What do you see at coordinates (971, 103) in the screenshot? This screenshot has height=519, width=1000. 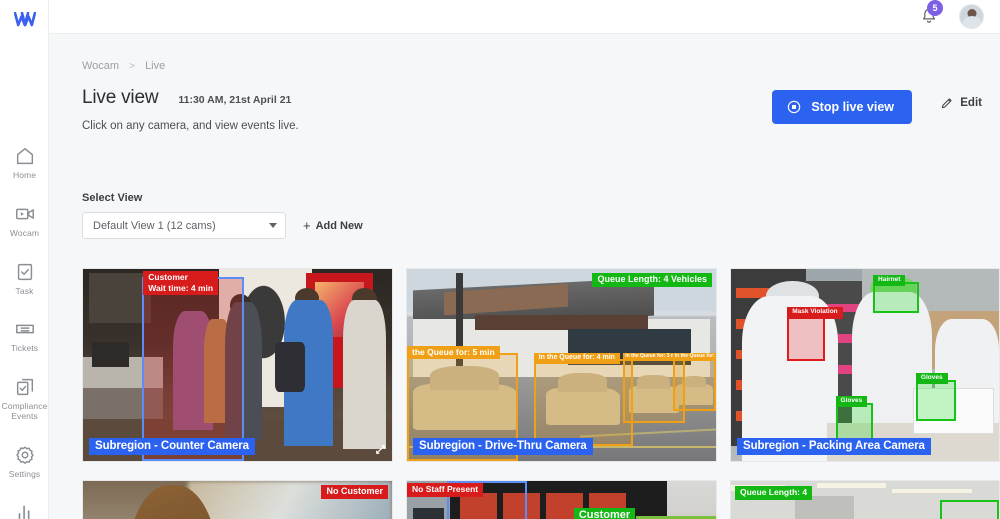 I see `edit-label: Edit` at bounding box center [971, 103].